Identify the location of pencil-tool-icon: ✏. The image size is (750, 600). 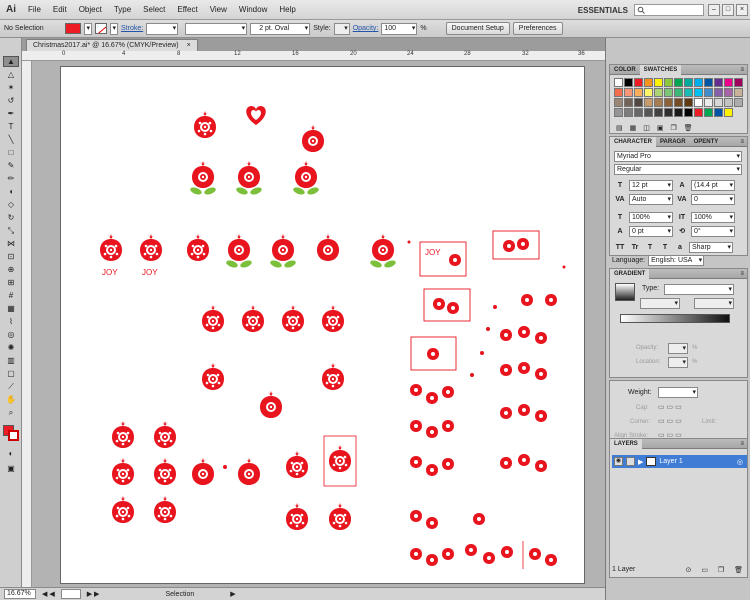
(11, 178).